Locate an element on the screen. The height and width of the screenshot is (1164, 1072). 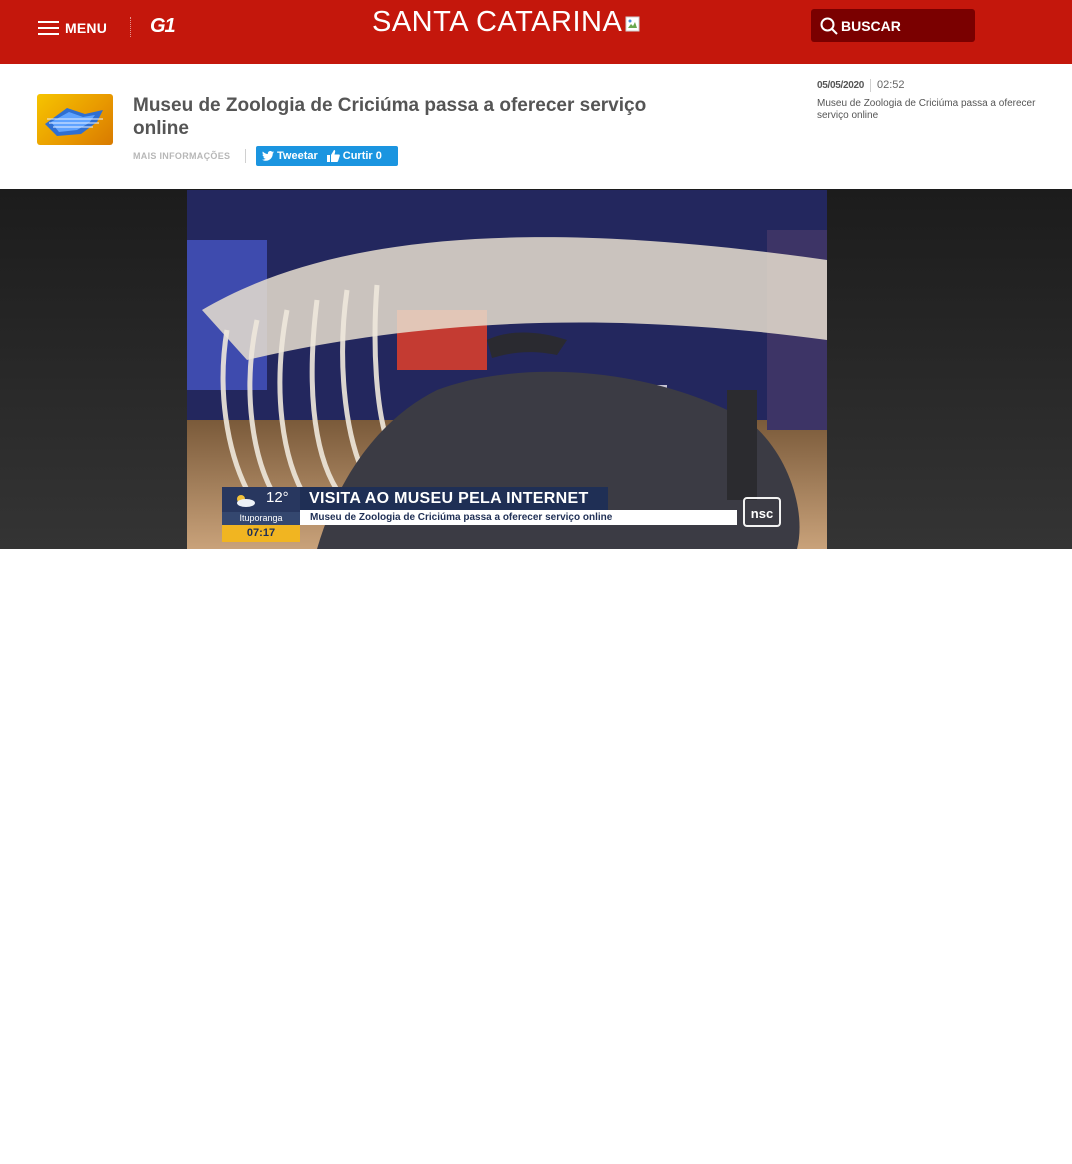
video-duration: 02:52 is located at coordinates (891, 85).